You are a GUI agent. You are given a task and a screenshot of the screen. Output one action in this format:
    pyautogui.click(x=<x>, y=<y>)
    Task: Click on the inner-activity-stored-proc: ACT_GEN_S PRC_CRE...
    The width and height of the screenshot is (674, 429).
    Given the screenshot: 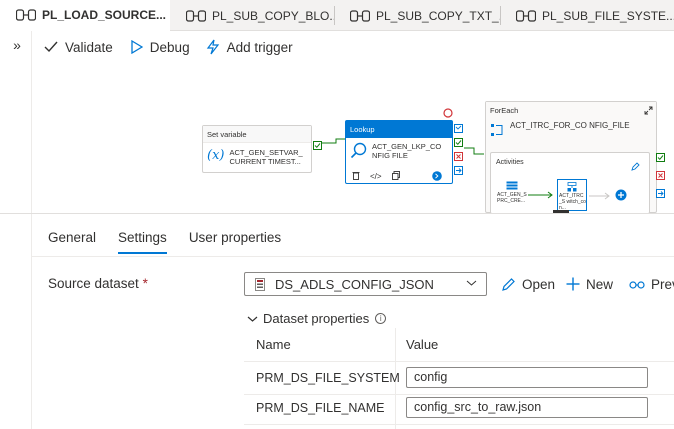 What is the action you would take?
    pyautogui.click(x=512, y=196)
    